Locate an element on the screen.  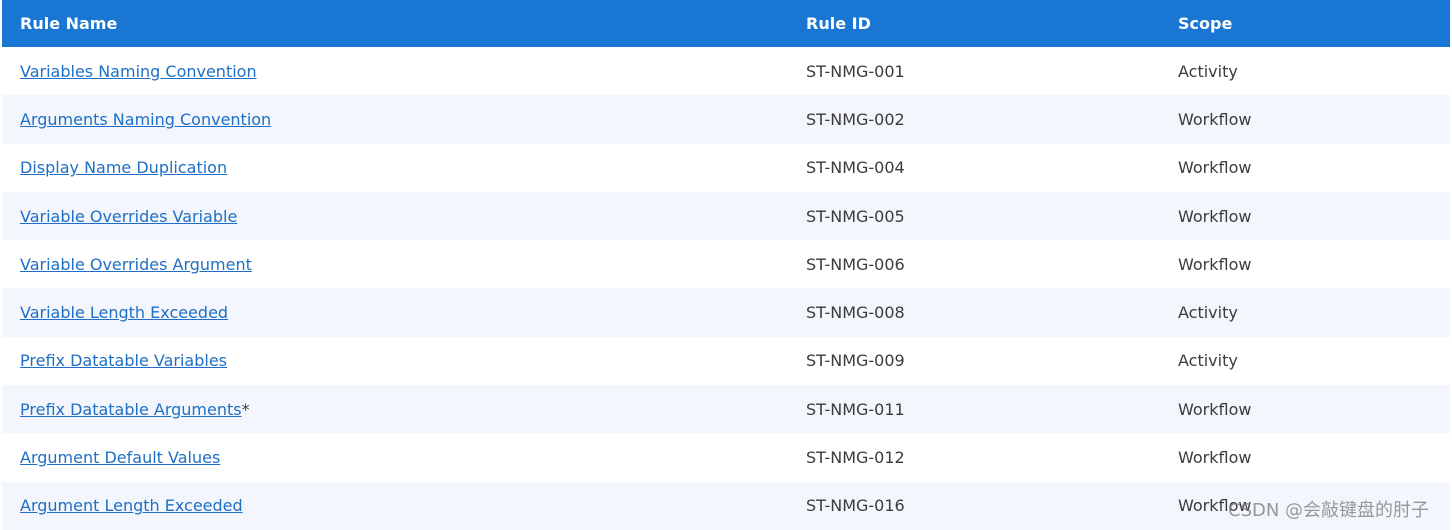
table-header-row: Rule Name Rule ID Scope is located at coordinates (726, 23).